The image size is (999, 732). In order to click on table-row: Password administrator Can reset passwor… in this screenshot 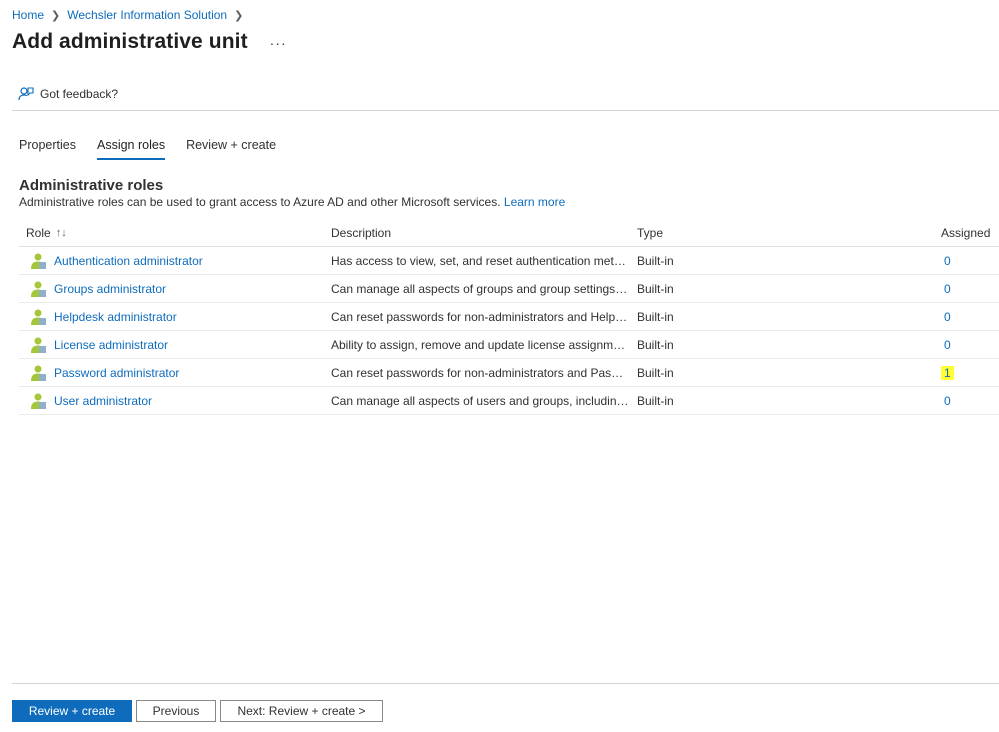, I will do `click(509, 373)`.